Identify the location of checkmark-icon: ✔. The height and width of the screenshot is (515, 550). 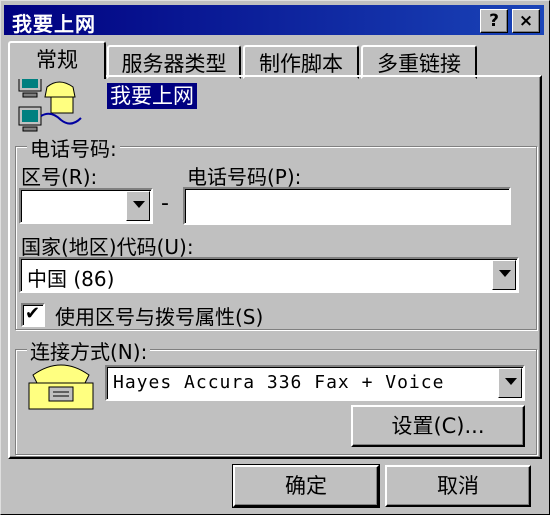
(33, 313).